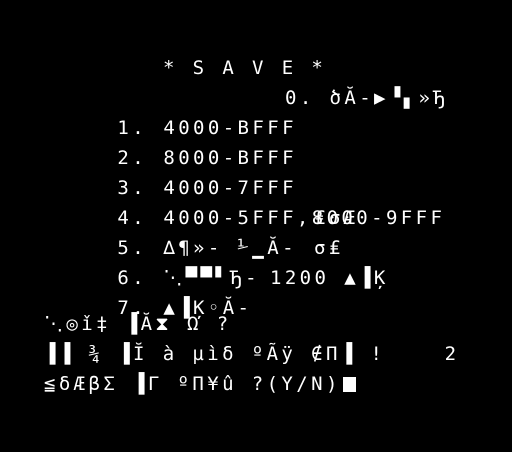 The height and width of the screenshot is (452, 512). Describe the element at coordinates (329, 278) in the screenshot. I see `menu-item-7-extra: 1200 ▲▐Ķ` at that location.